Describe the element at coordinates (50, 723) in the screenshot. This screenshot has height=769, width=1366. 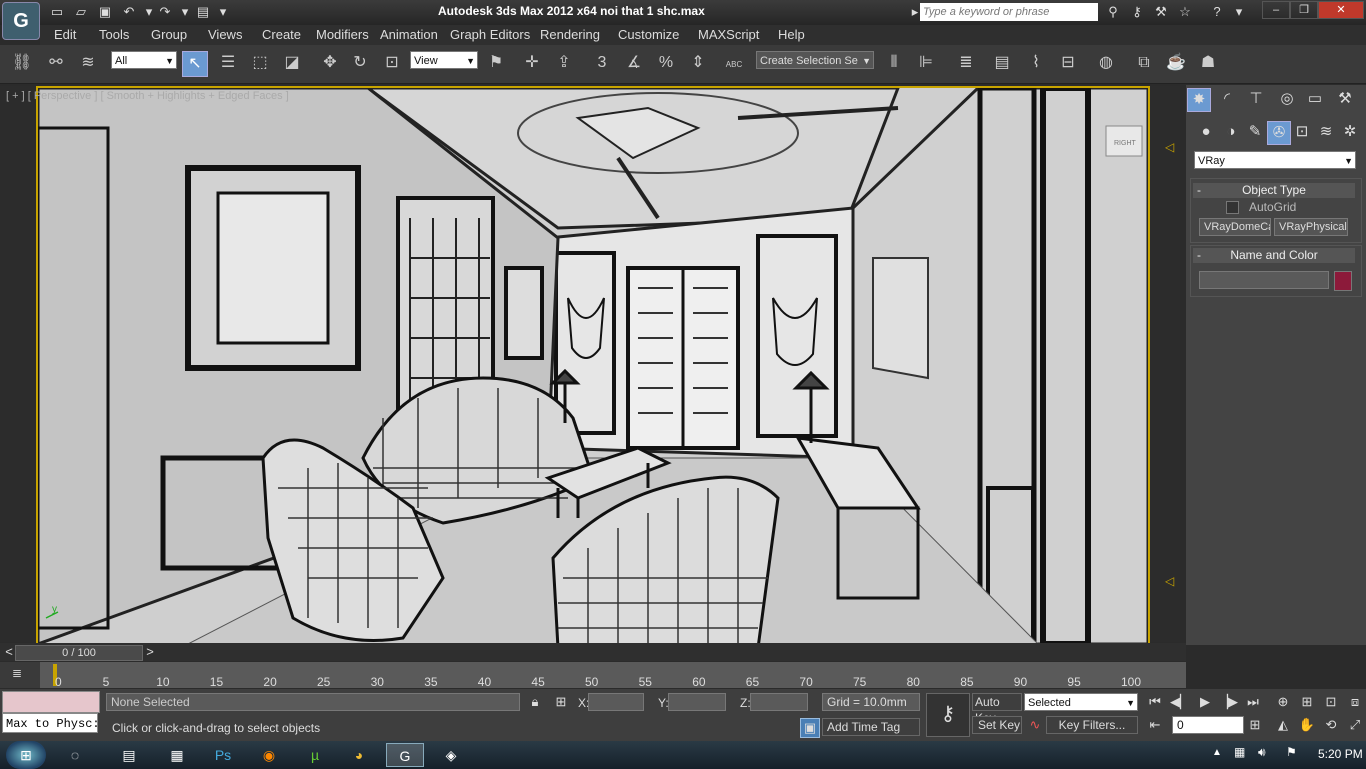
I see `maxscript-listener-mini: Max to Physc:` at that location.